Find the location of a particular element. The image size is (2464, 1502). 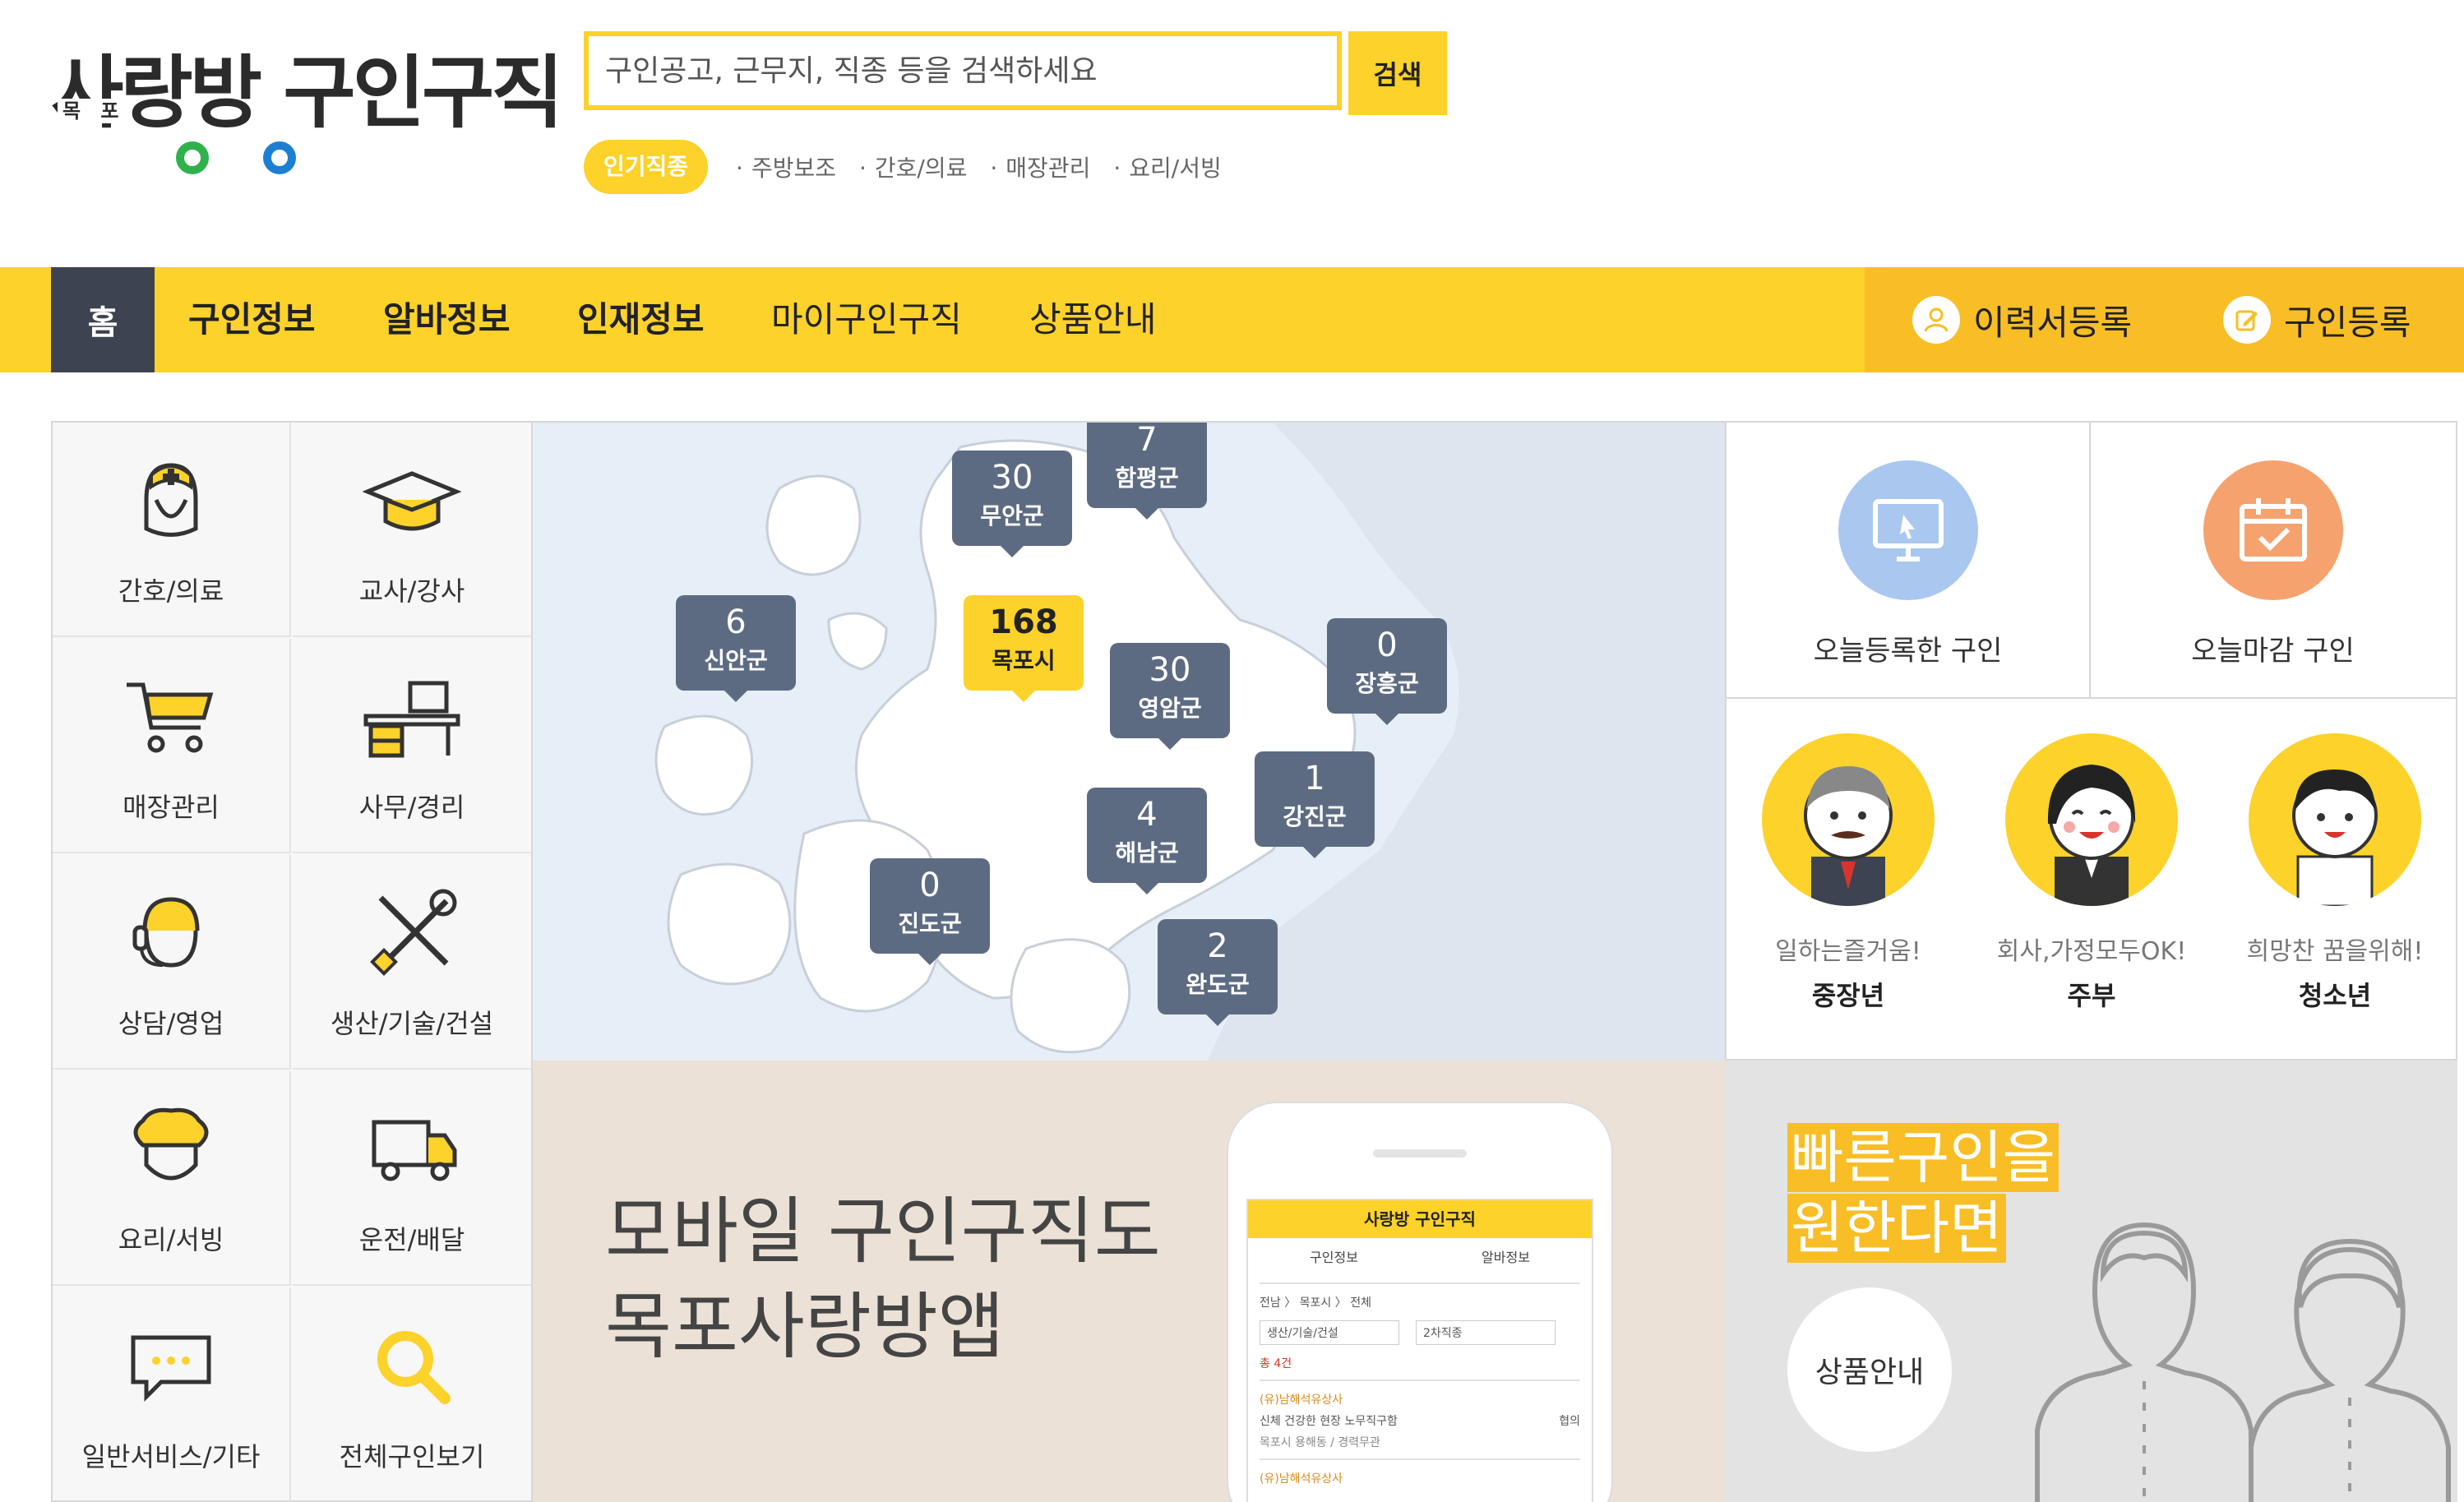

category-teacher: 교사/강사 is located at coordinates (412, 530).